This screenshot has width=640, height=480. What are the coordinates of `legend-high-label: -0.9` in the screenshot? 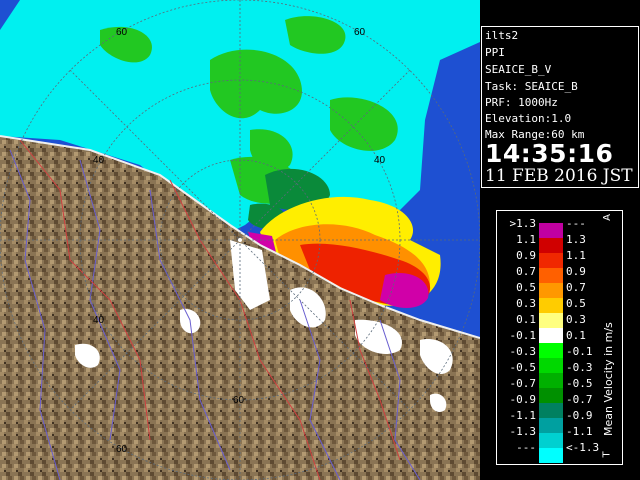 It's located at (579, 415).